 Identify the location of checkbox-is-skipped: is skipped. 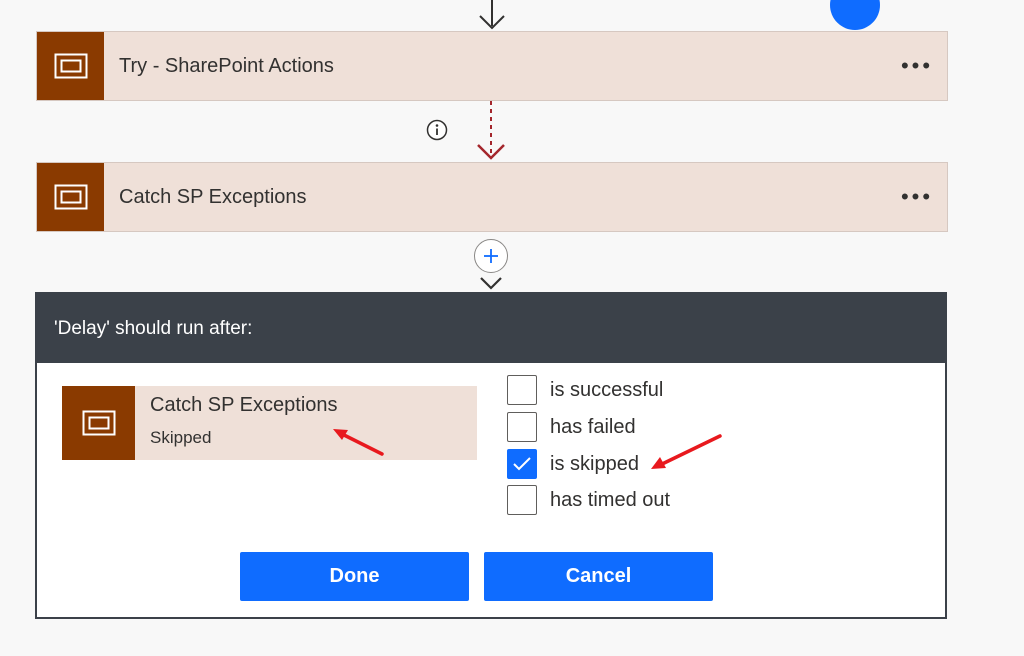
(573, 464).